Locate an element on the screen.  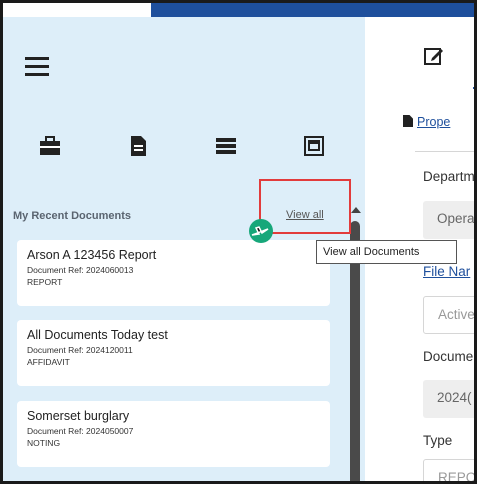
view-all-tooltip: View all Documents is located at coordinates (386, 252).